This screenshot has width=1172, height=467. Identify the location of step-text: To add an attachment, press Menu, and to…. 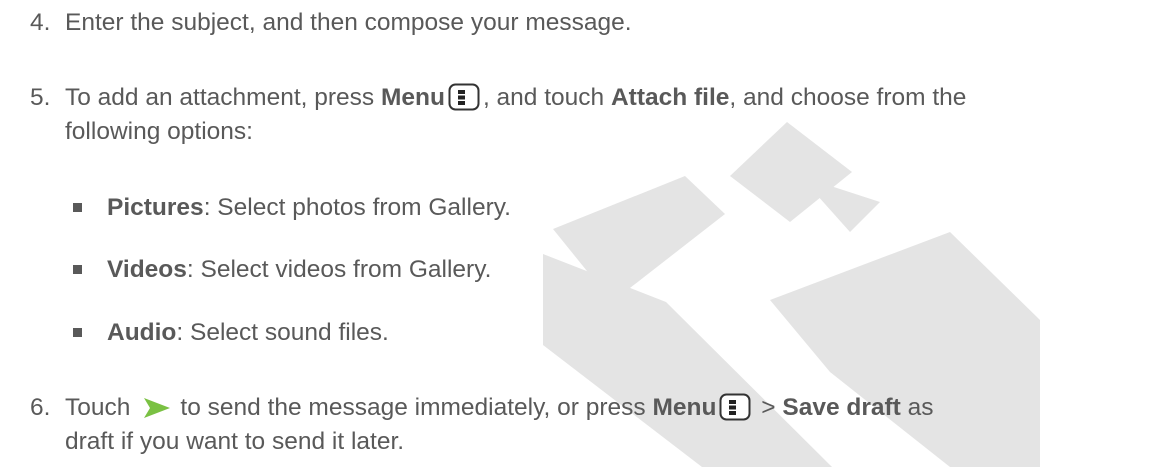
(516, 97).